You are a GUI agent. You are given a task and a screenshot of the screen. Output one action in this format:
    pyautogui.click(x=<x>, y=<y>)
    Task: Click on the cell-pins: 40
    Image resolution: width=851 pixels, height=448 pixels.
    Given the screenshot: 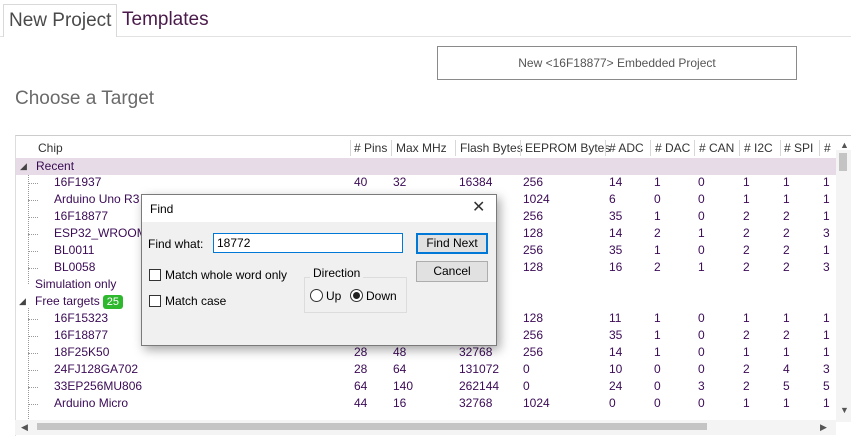 What is the action you would take?
    pyautogui.click(x=361, y=182)
    